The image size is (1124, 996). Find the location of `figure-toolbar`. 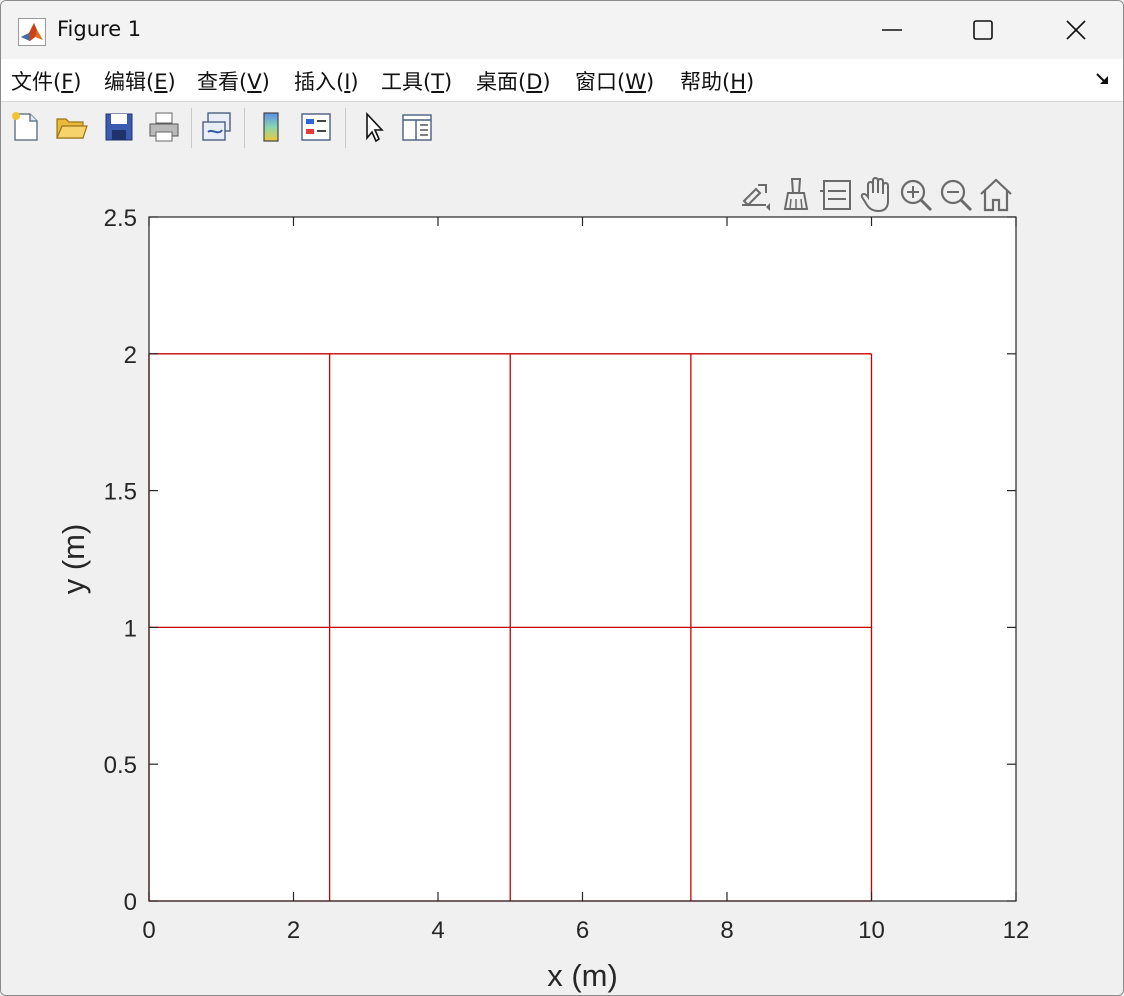

figure-toolbar is located at coordinates (562, 128).